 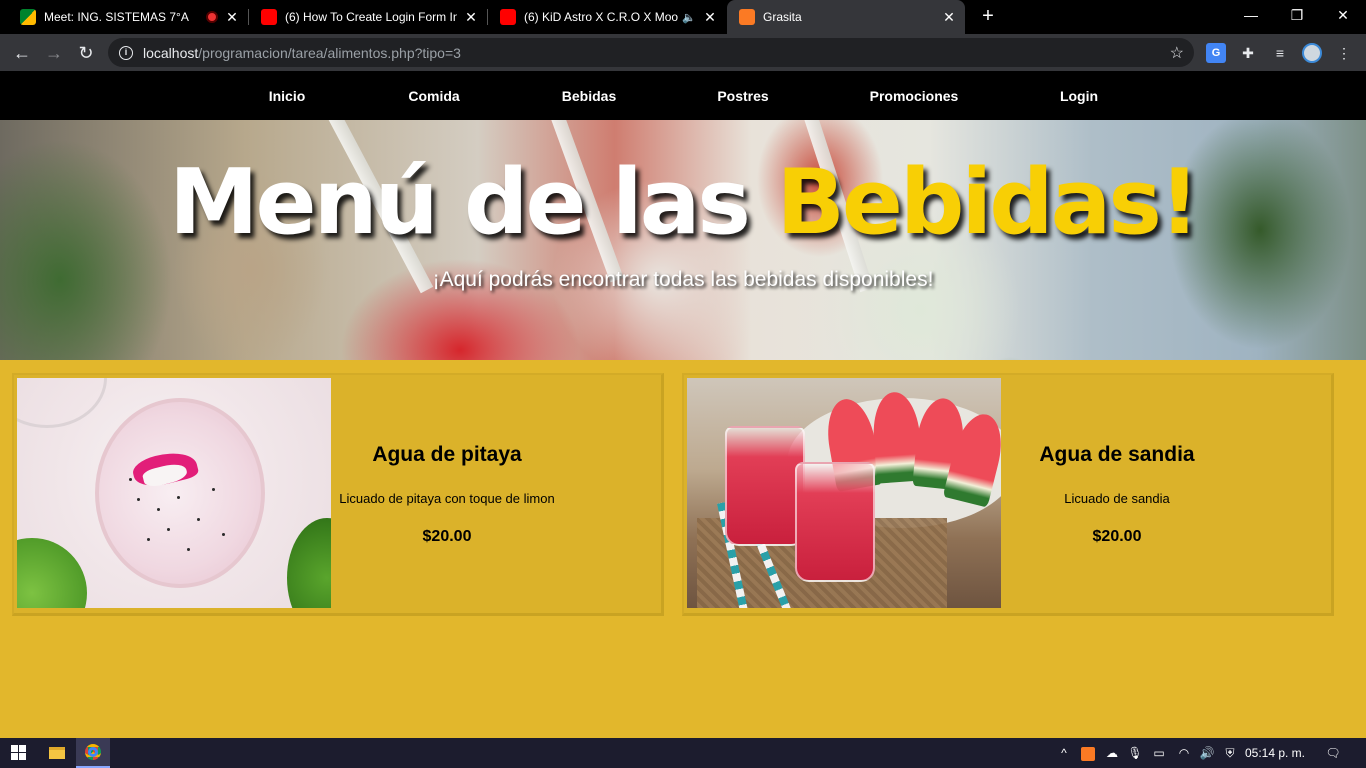 What do you see at coordinates (447, 454) in the screenshot?
I see `product-name: Agua de pitaya` at bounding box center [447, 454].